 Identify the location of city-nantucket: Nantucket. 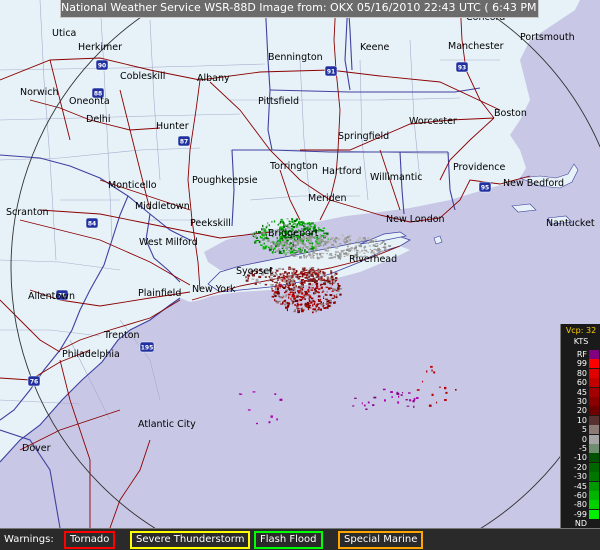
(570, 223).